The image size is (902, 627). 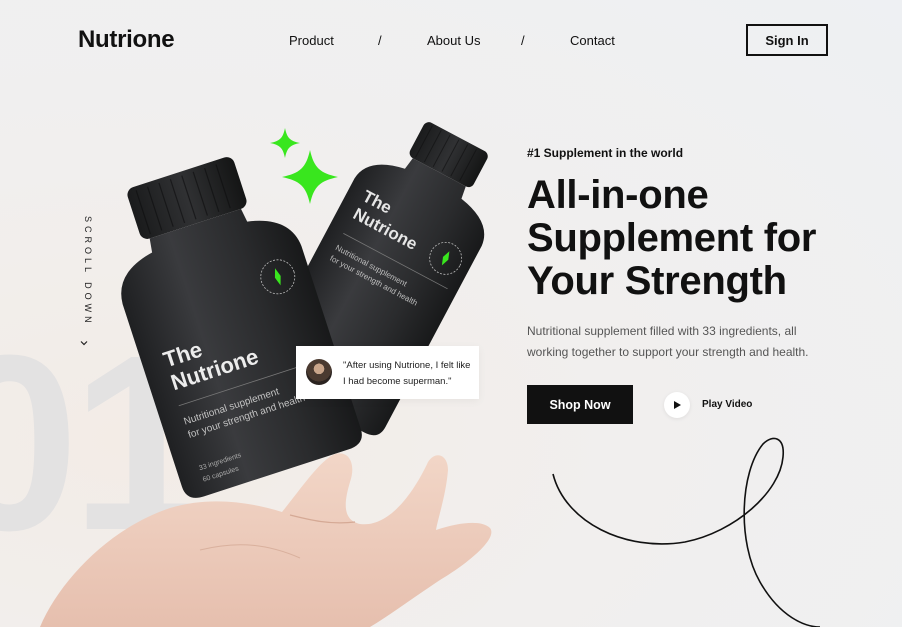 What do you see at coordinates (605, 153) in the screenshot?
I see `hero-eyebrow: #1 Supplement in the world` at bounding box center [605, 153].